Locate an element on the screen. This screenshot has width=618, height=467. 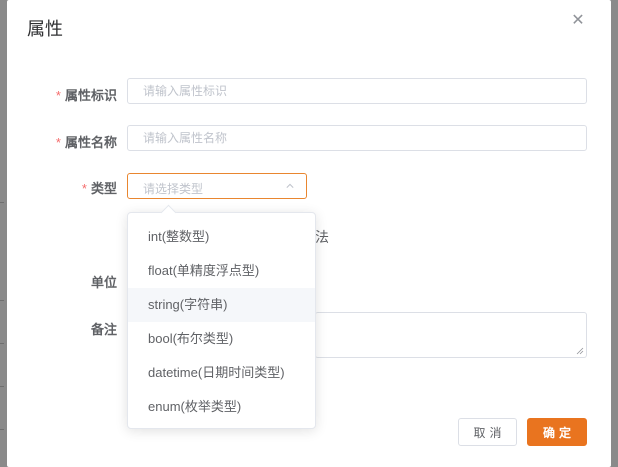
resize-grip-icon is located at coordinates (580, 351).